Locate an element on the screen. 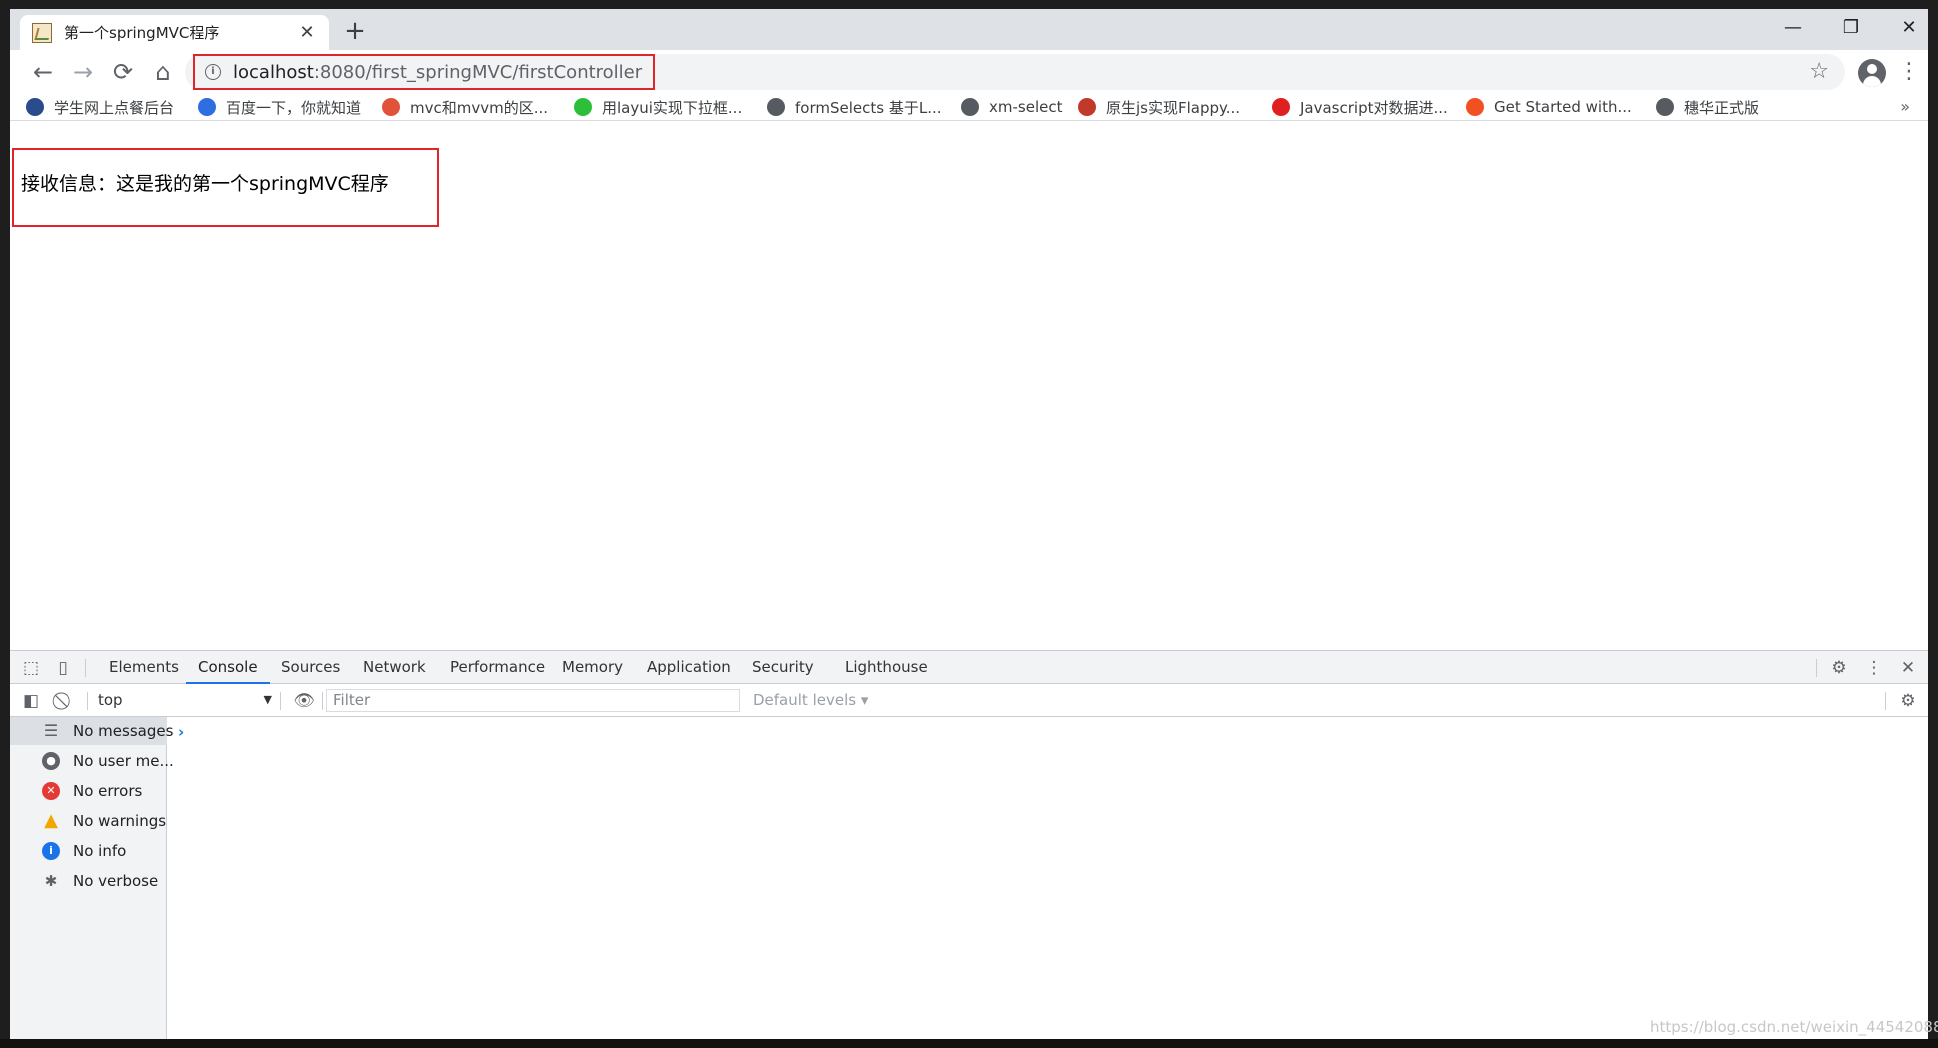 The height and width of the screenshot is (1048, 1938). tab-application: Application is located at coordinates (689, 667).